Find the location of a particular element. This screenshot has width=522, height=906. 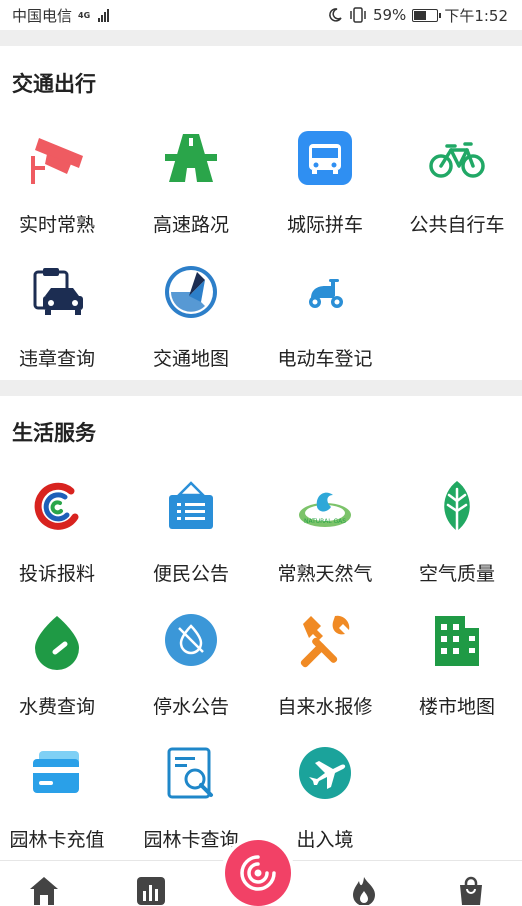

grid-item-housing-map: 楼市地图 is located at coordinates (457, 660).